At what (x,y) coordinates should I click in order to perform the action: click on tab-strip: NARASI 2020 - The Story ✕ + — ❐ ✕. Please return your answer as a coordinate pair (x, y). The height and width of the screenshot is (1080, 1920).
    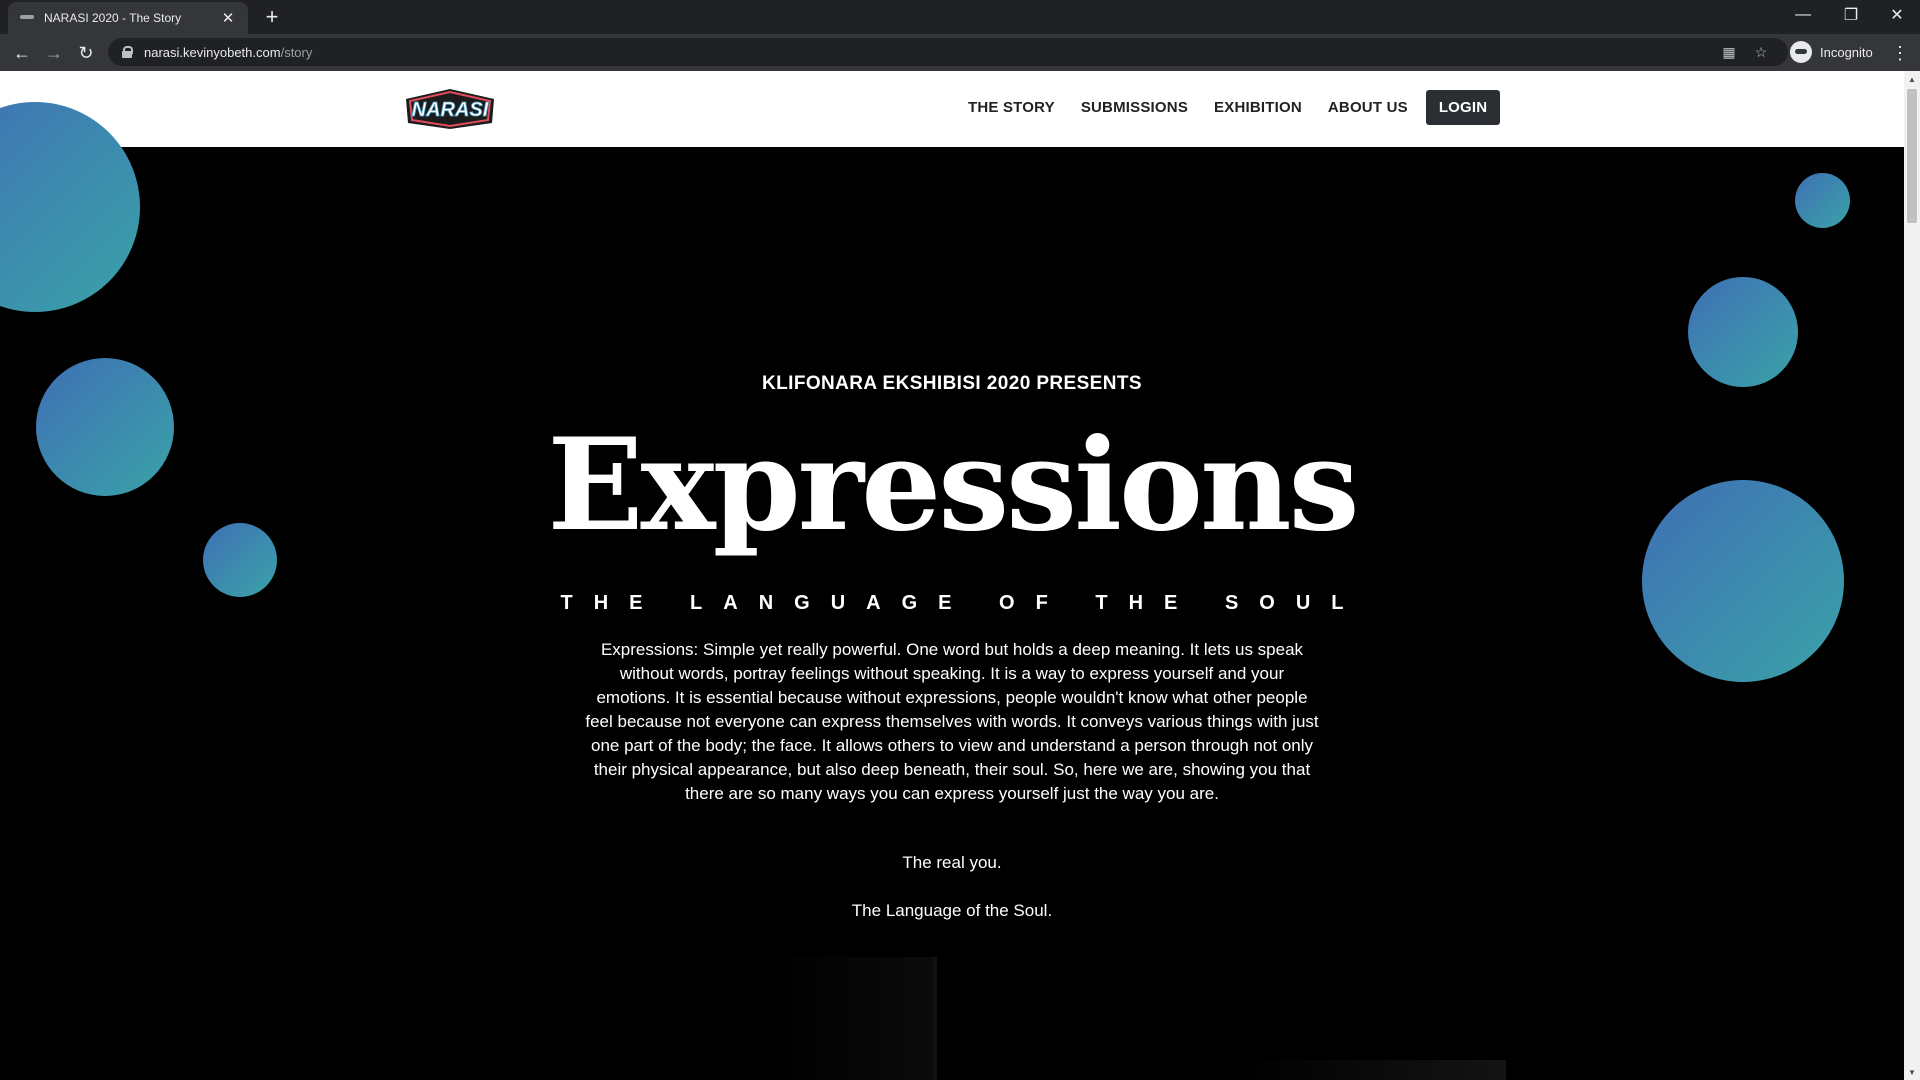
    Looking at the image, I should click on (960, 17).